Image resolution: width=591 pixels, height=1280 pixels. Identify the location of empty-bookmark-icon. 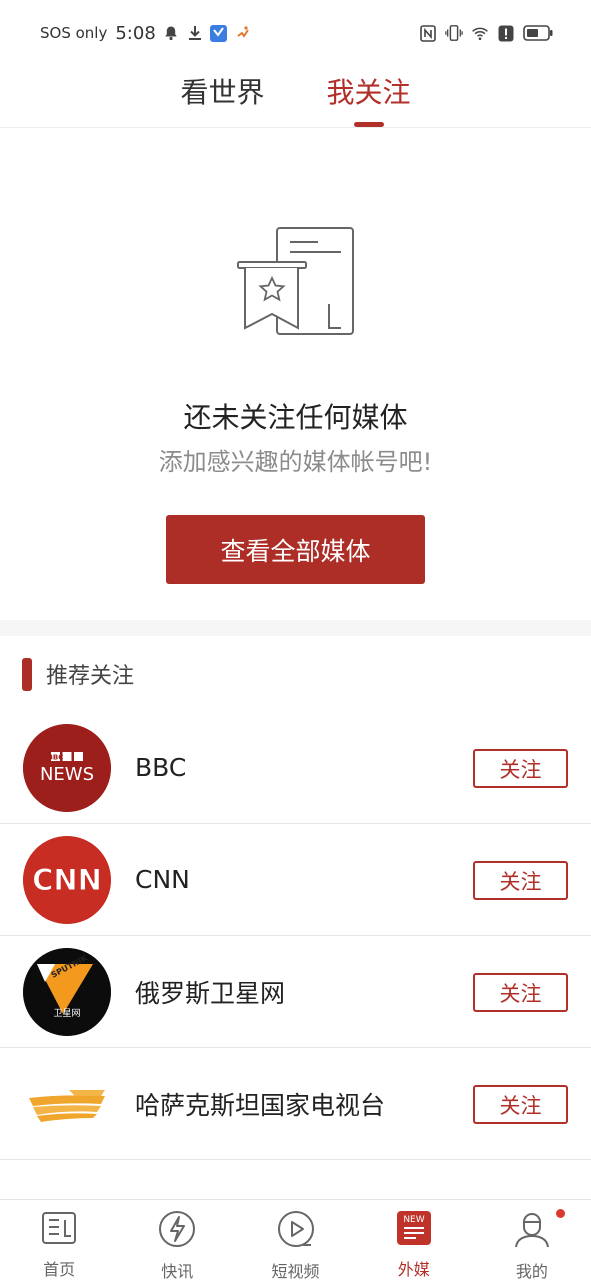
(296, 282).